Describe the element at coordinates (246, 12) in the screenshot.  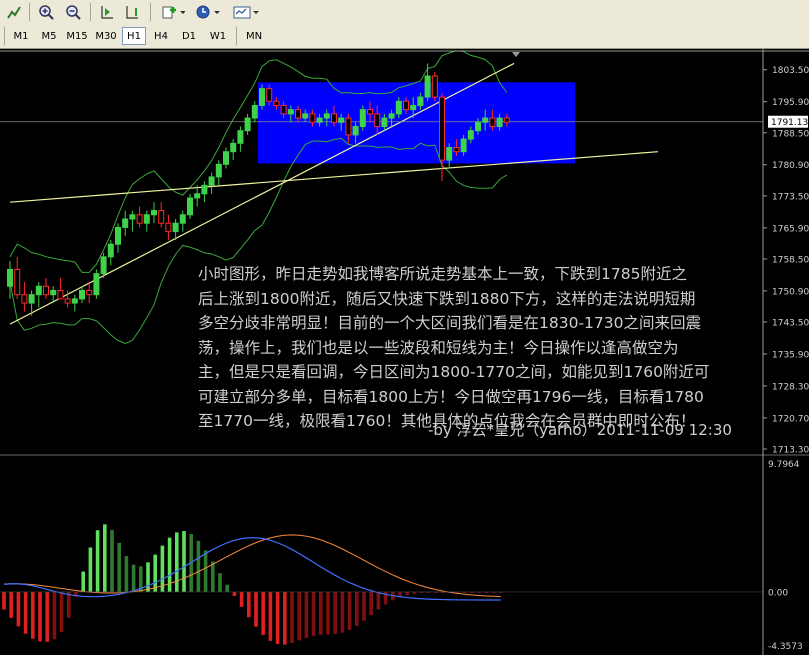
I see `template-icon` at that location.